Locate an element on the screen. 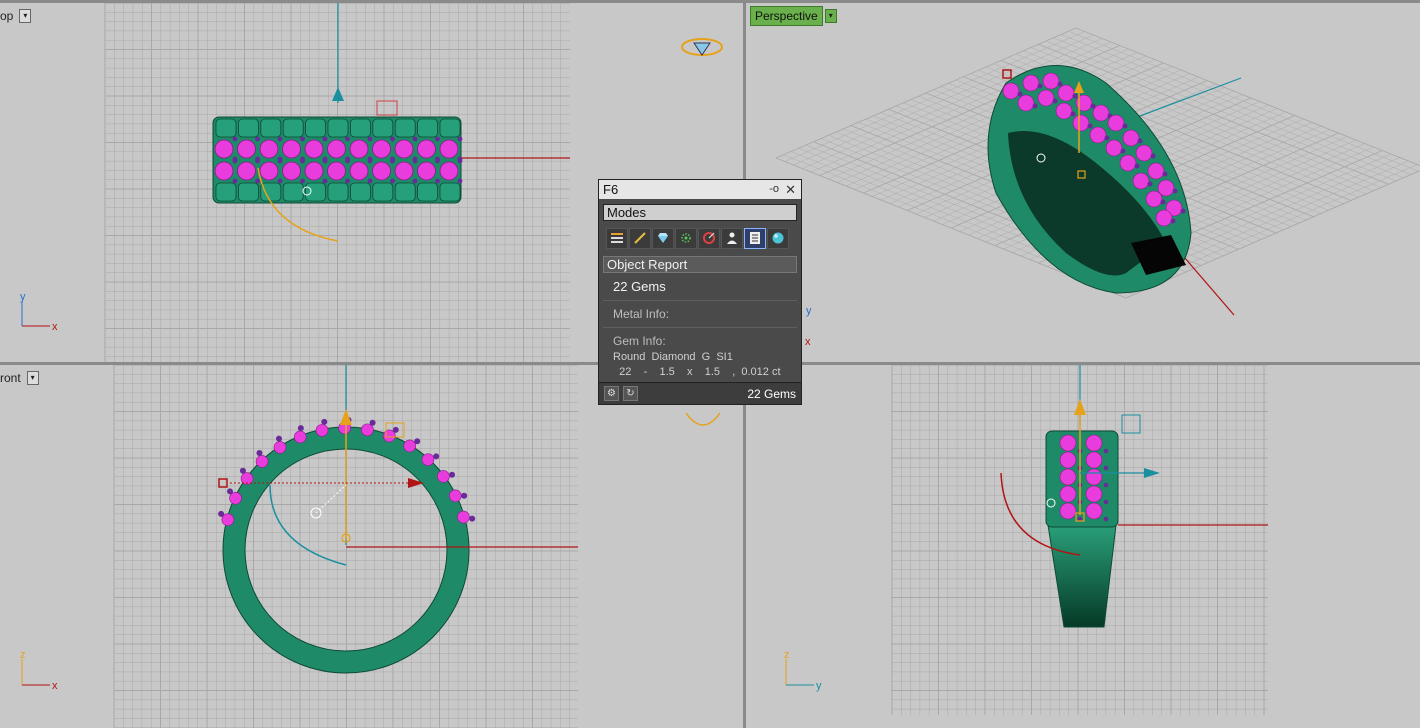  ring-perspective-view is located at coordinates (1089, 179).